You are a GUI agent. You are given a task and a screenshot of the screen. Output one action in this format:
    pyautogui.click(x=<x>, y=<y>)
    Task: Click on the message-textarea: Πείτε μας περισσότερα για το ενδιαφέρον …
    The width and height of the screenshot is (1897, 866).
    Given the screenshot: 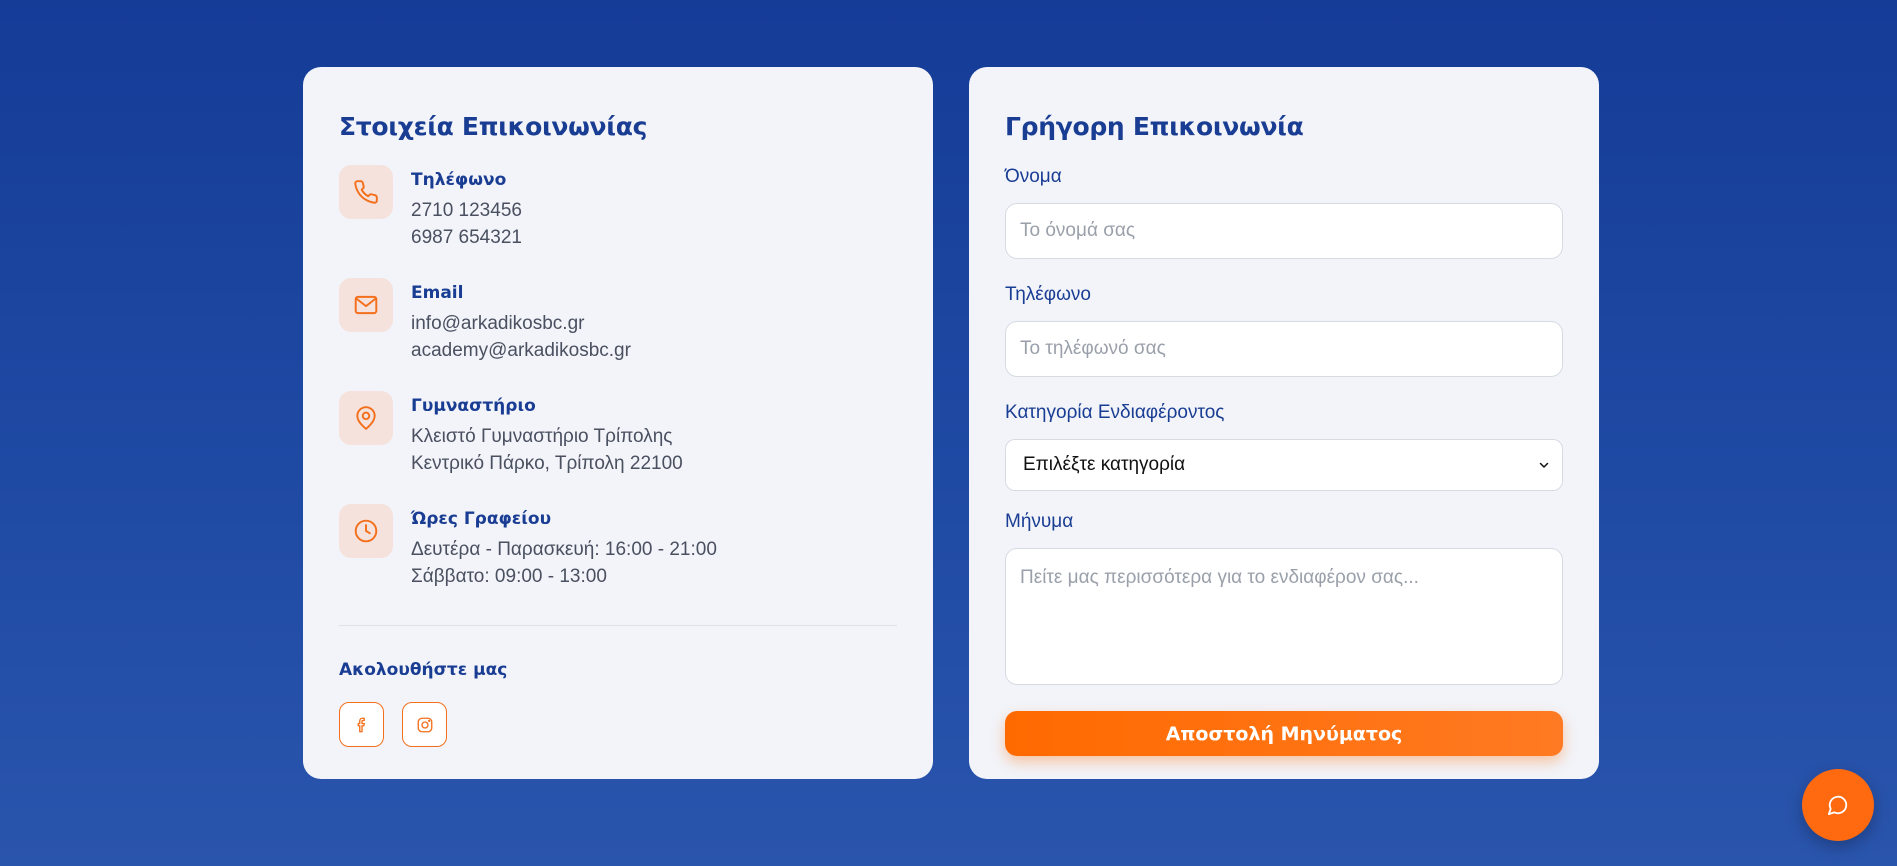 What is the action you would take?
    pyautogui.click(x=1284, y=616)
    